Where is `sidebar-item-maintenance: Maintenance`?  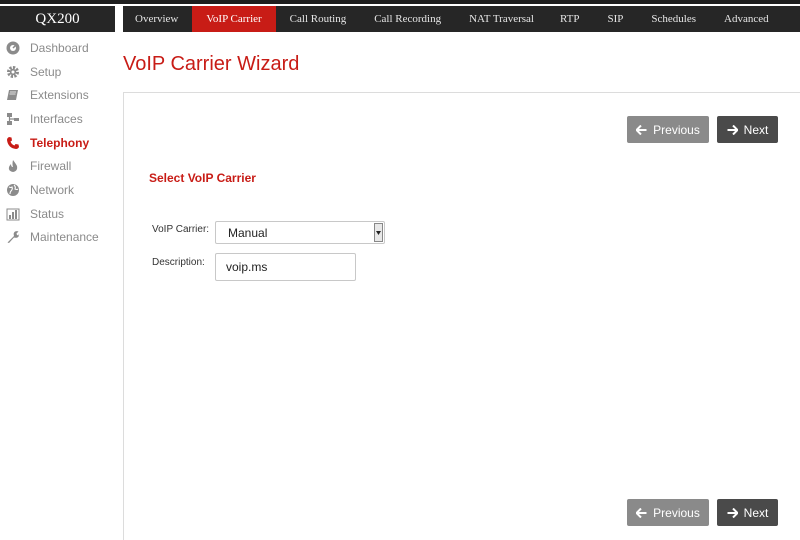
sidebar-item-maintenance: Maintenance is located at coordinates (57, 238).